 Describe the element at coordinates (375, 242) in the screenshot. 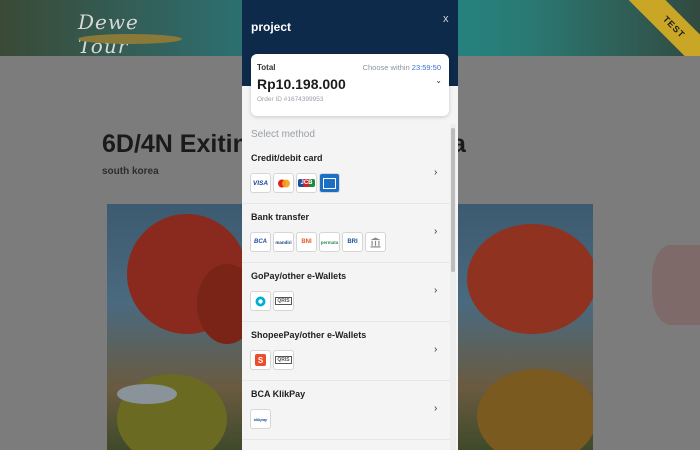

I see `bank-icon` at that location.